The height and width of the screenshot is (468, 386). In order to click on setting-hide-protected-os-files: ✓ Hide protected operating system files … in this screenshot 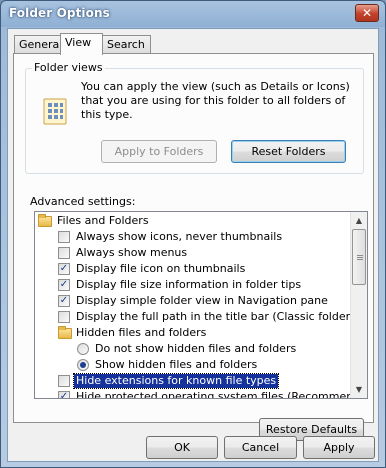, I will do `click(201, 393)`.